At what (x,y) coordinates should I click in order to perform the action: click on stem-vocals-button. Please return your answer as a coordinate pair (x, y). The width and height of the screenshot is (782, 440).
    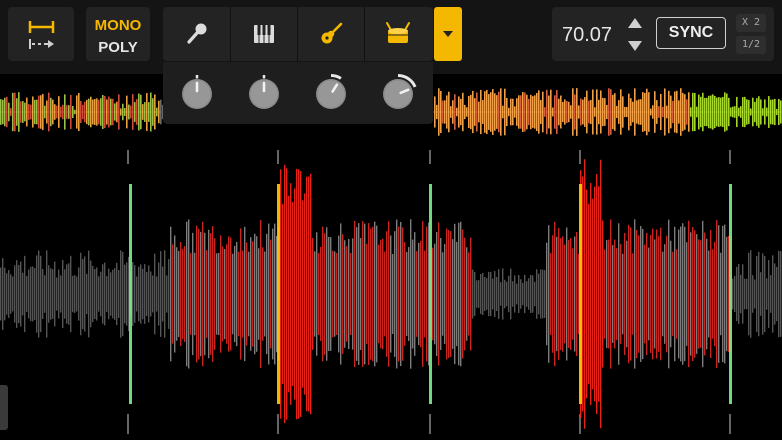
    Looking at the image, I should click on (196, 34).